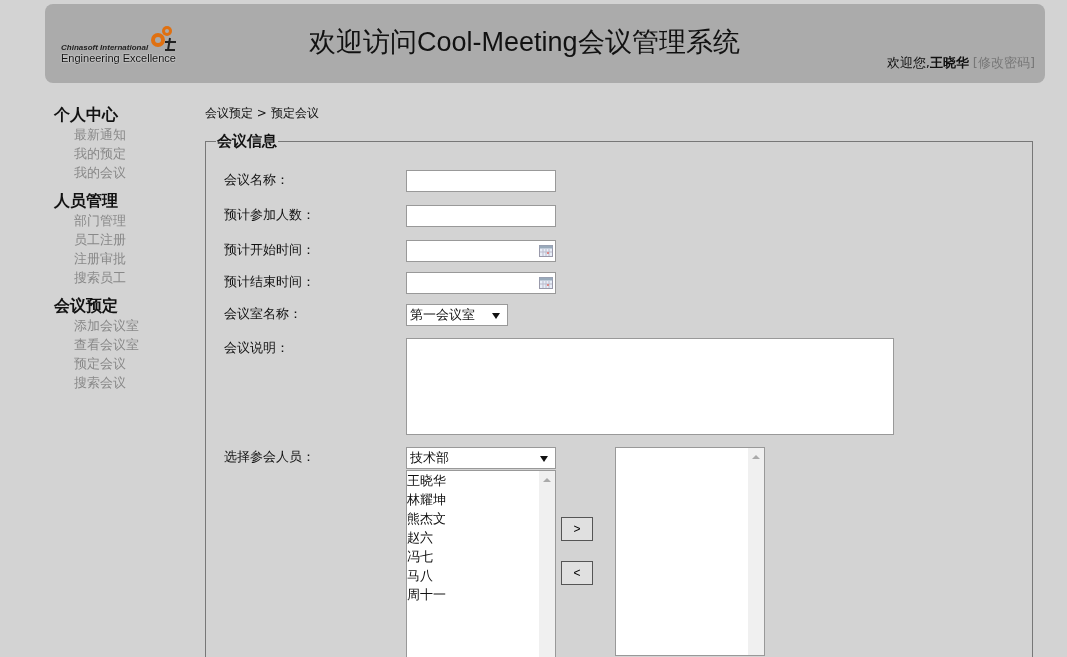  Describe the element at coordinates (163, 37) in the screenshot. I see `gear-logo-icon` at that location.